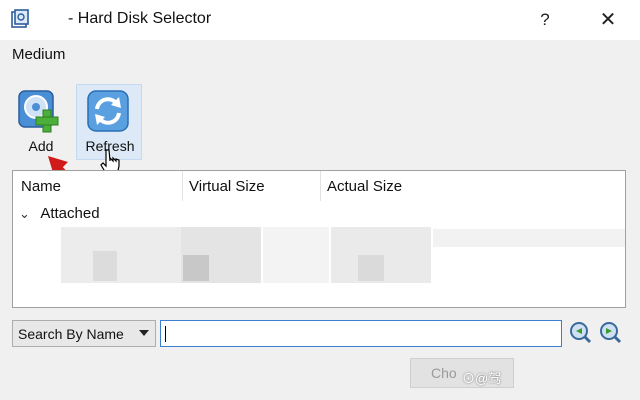  What do you see at coordinates (254, 186) in the screenshot?
I see `column-header-virtual-size: Virtual Size` at bounding box center [254, 186].